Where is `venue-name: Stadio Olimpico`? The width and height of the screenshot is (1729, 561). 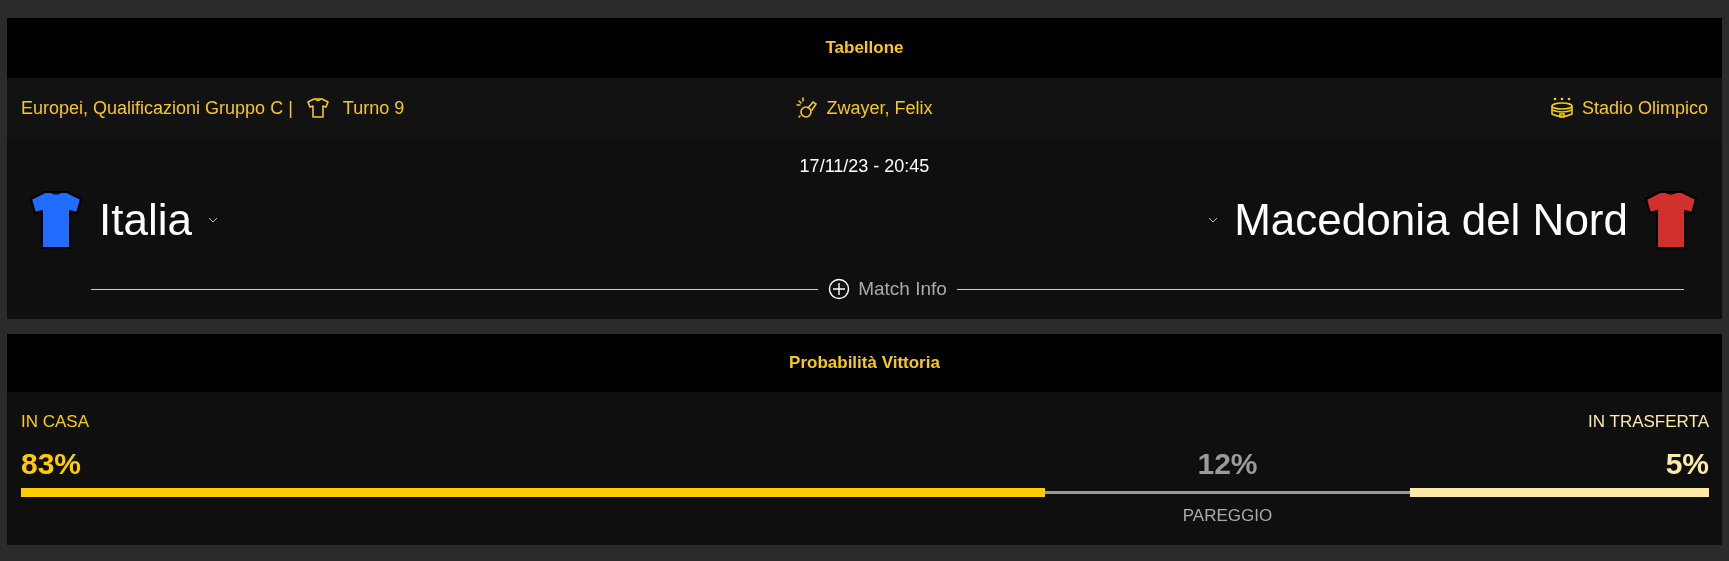 venue-name: Stadio Olimpico is located at coordinates (1644, 108).